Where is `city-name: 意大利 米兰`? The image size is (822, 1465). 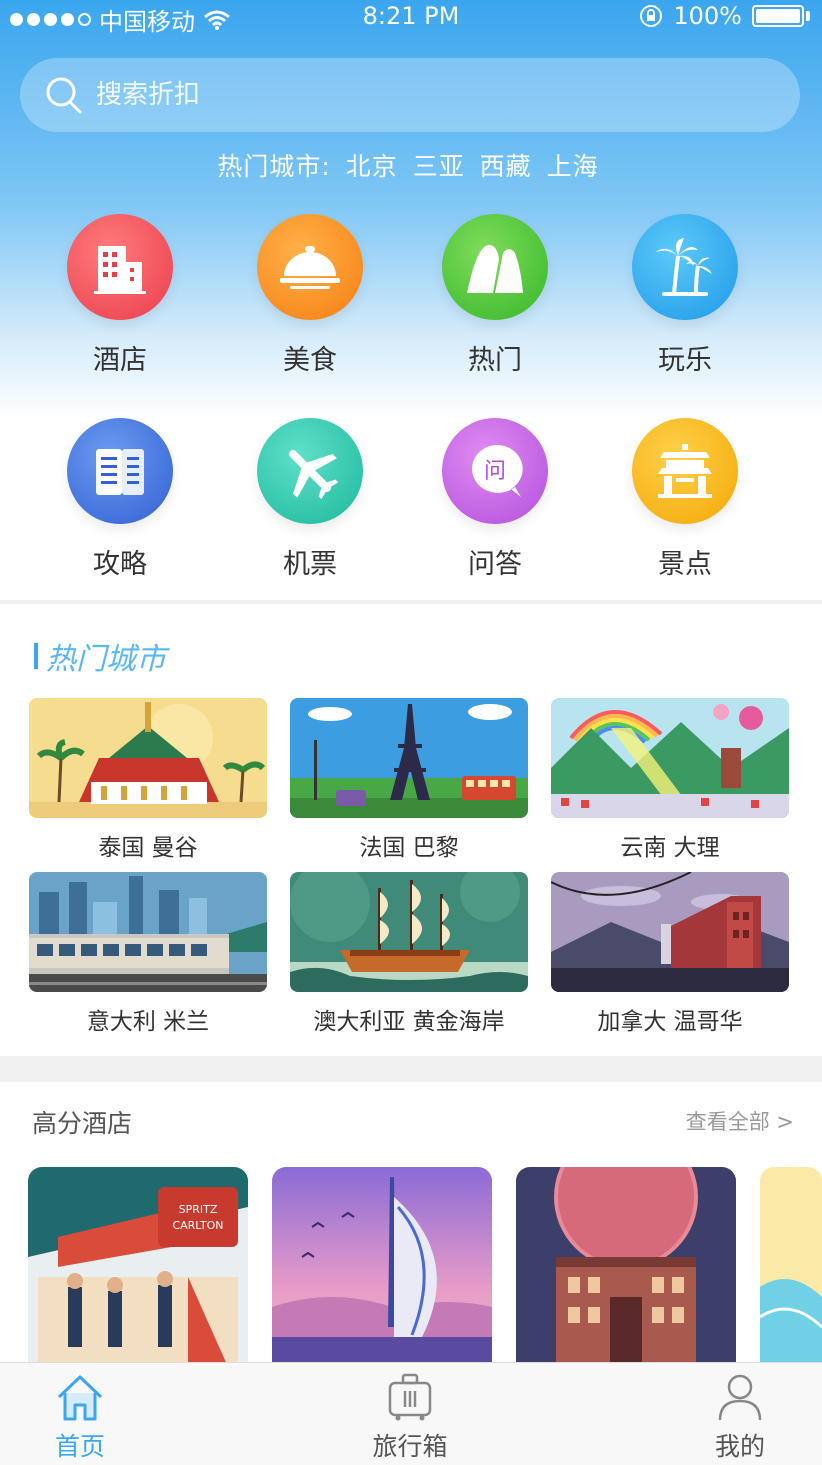
city-name: 意大利 米兰 is located at coordinates (148, 1022).